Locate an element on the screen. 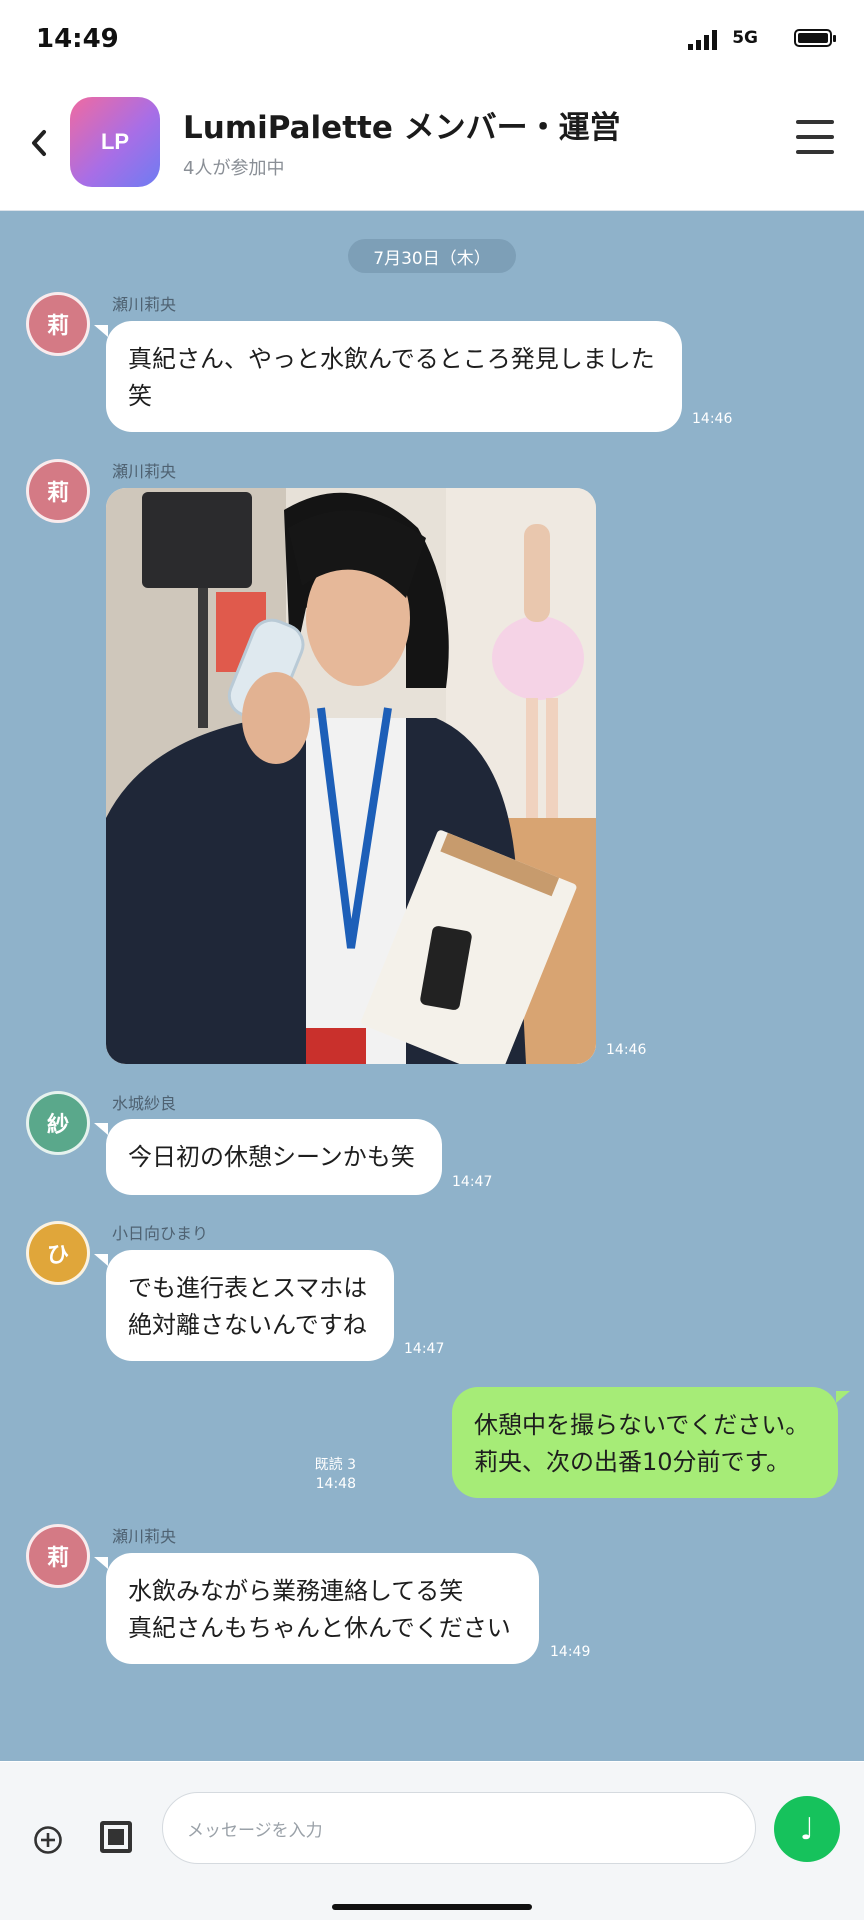  read-receipt: 既読 3 14:48 is located at coordinates (335, 1475).